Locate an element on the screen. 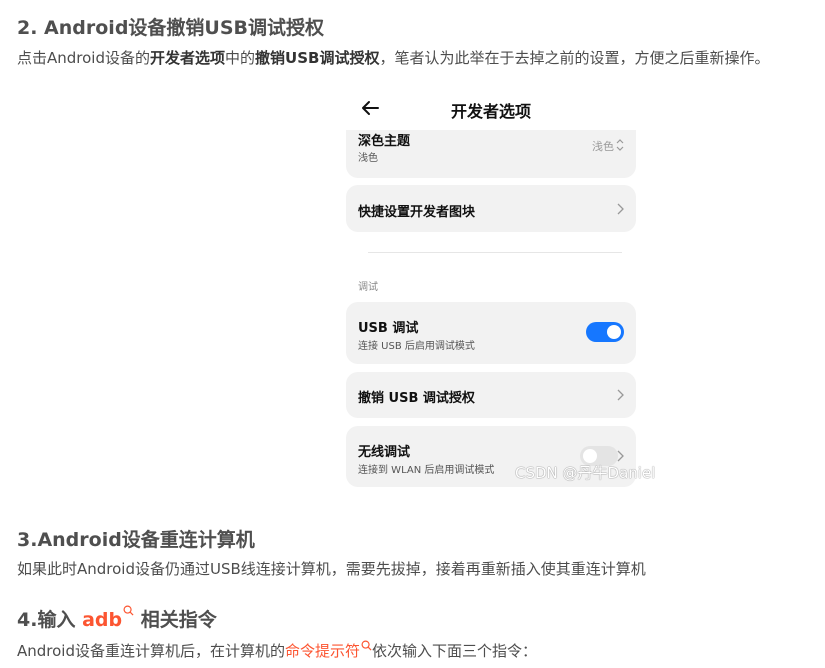 The width and height of the screenshot is (825, 668). usb-debug-sub: 连接 USB 后启用调试模式 is located at coordinates (416, 346).